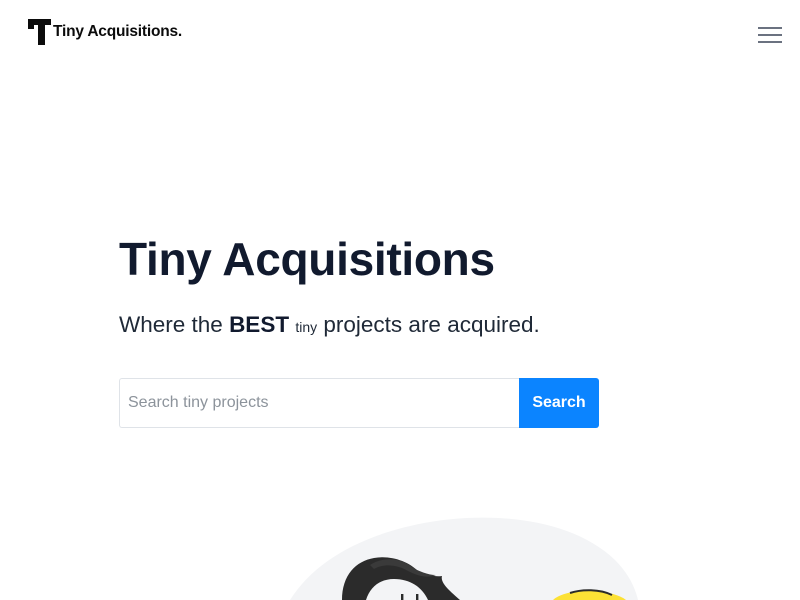 This screenshot has width=800, height=600. I want to click on character-eye-left, so click(402, 597).